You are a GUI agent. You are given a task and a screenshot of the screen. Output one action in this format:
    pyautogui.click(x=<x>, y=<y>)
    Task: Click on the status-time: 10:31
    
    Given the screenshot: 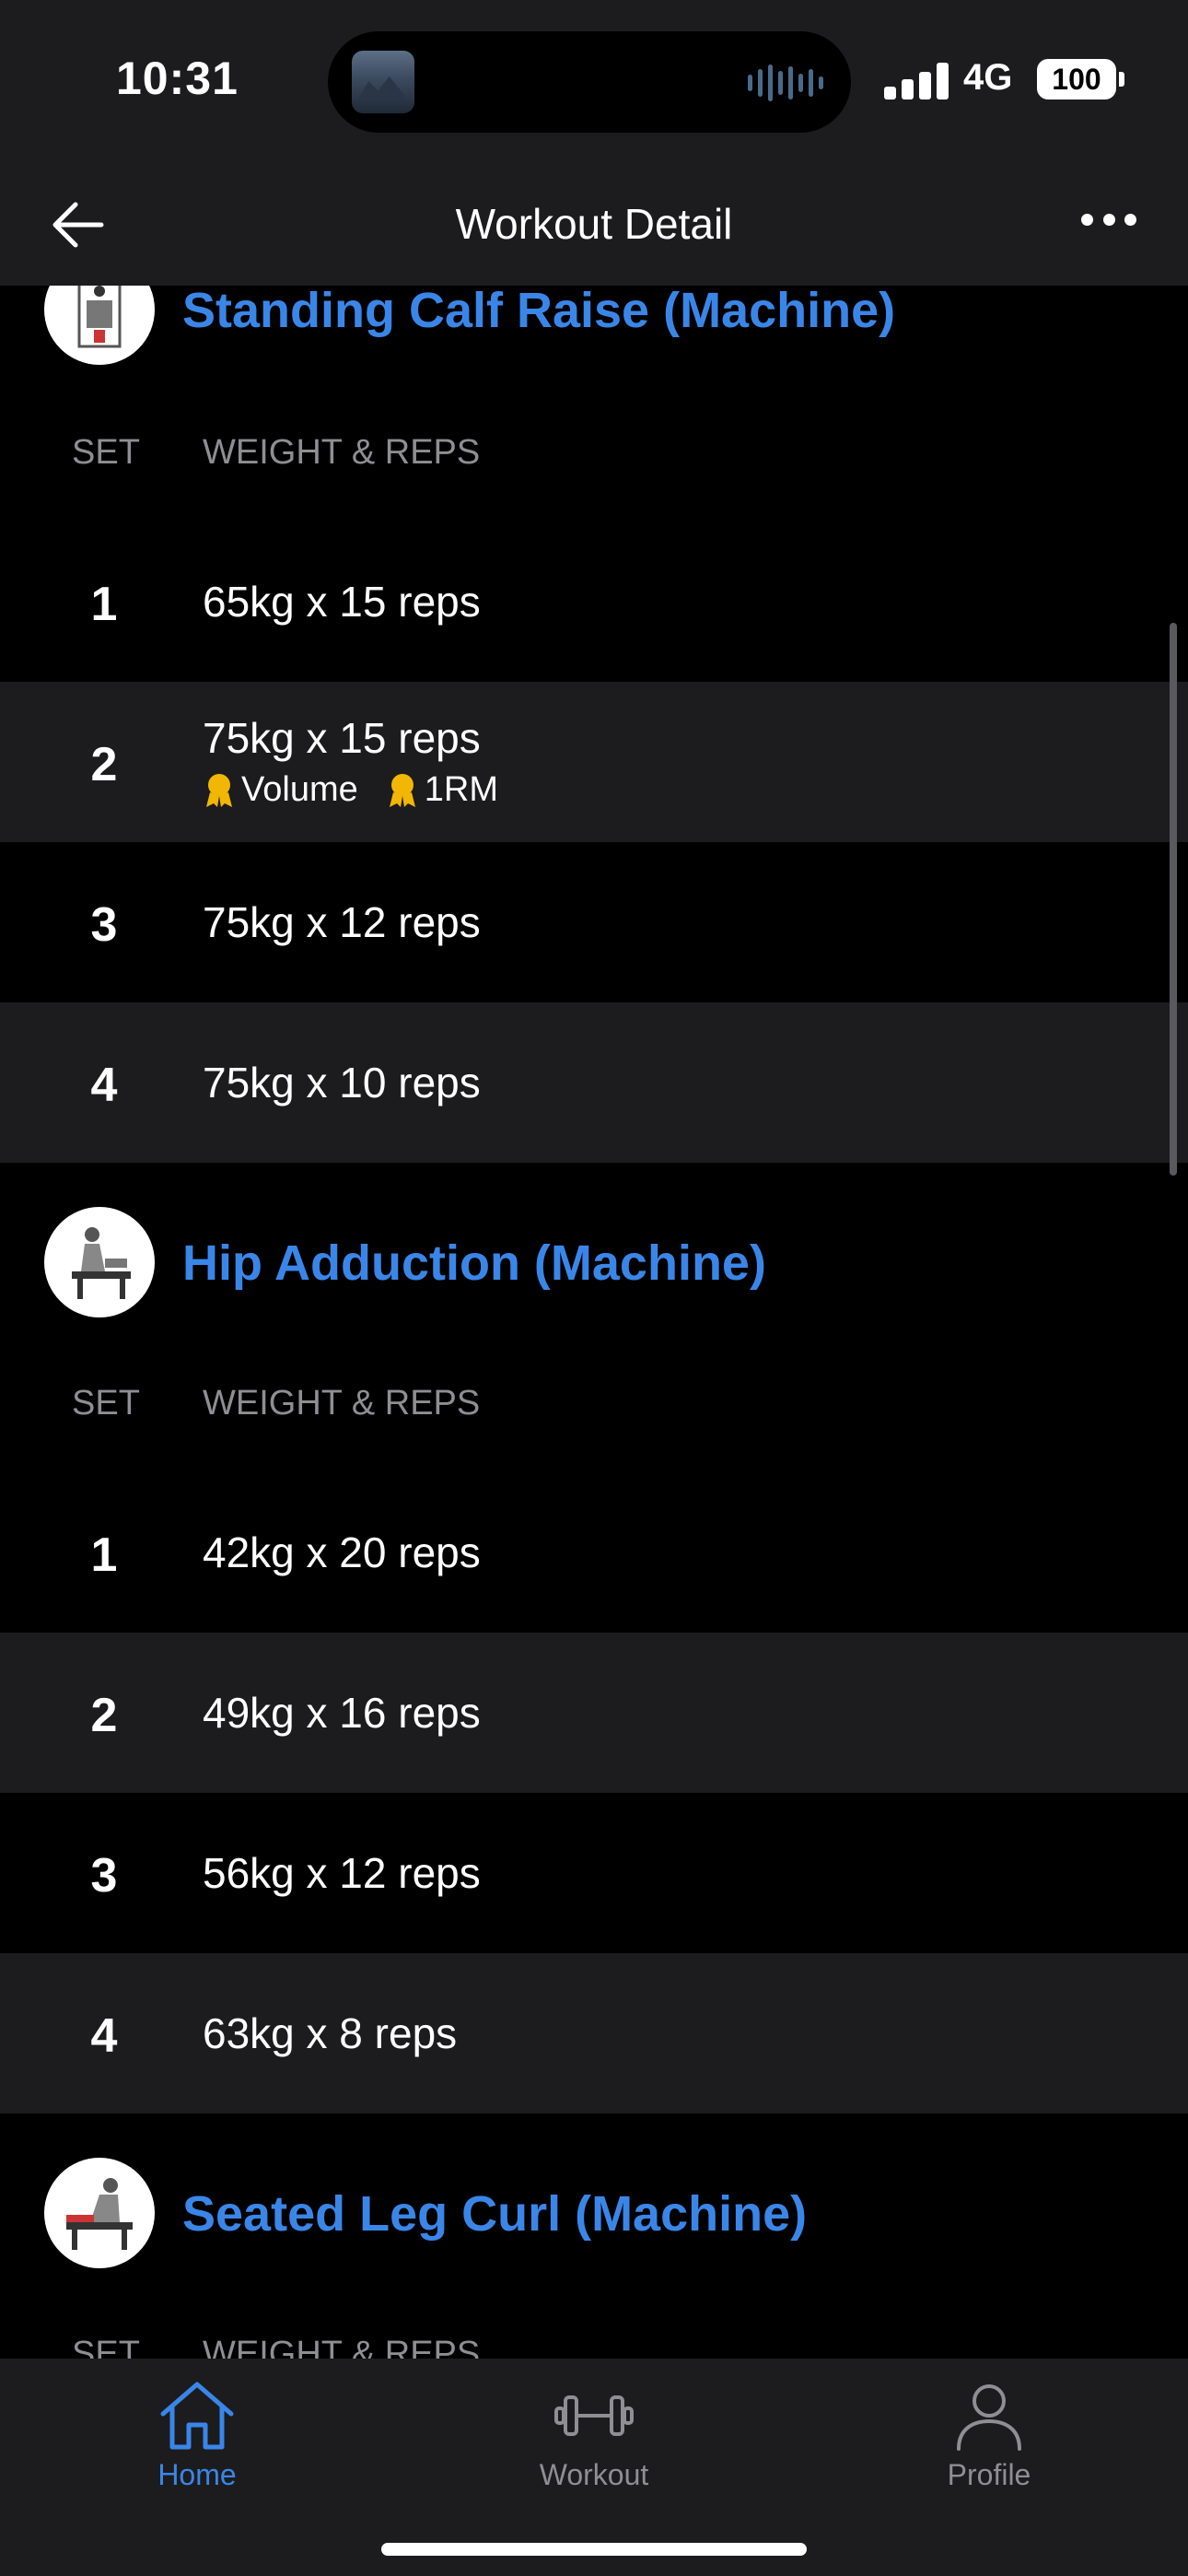 What is the action you would take?
    pyautogui.click(x=177, y=78)
    